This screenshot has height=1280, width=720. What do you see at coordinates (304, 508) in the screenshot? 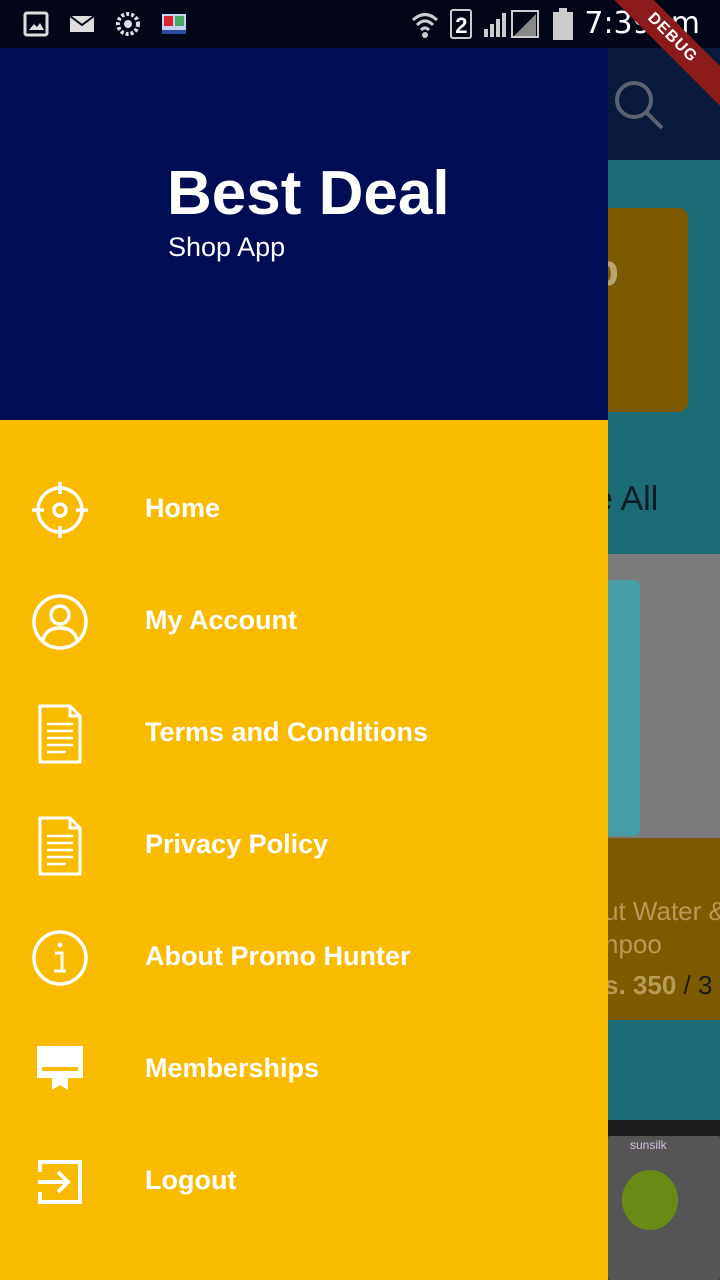
I see `menu-item-home: Home` at bounding box center [304, 508].